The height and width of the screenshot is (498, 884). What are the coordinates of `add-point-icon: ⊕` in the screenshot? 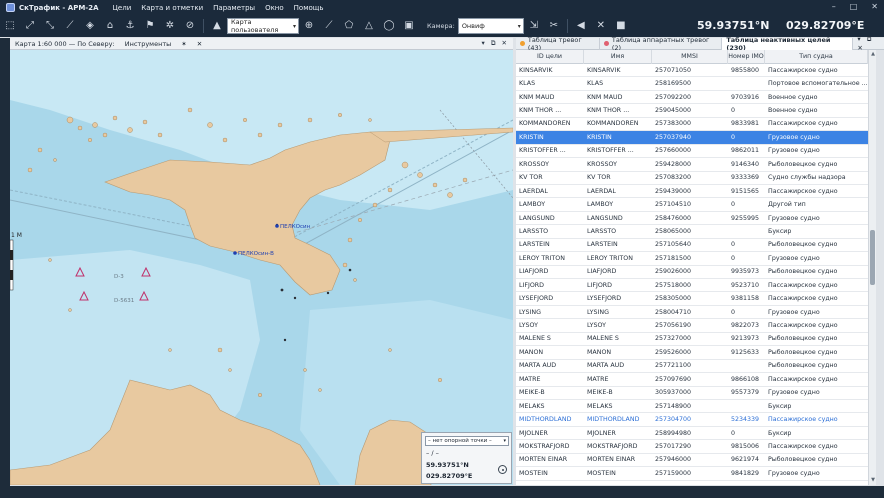 It's located at (309, 26).